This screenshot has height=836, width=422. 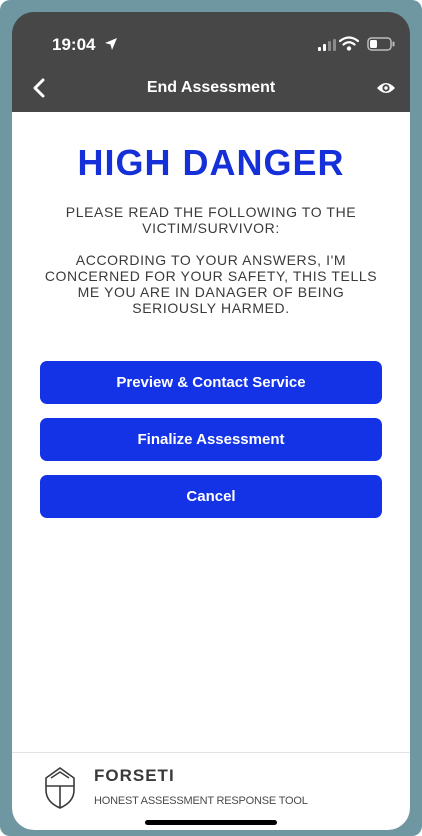 I want to click on visibility-toggle-button, so click(x=386, y=88).